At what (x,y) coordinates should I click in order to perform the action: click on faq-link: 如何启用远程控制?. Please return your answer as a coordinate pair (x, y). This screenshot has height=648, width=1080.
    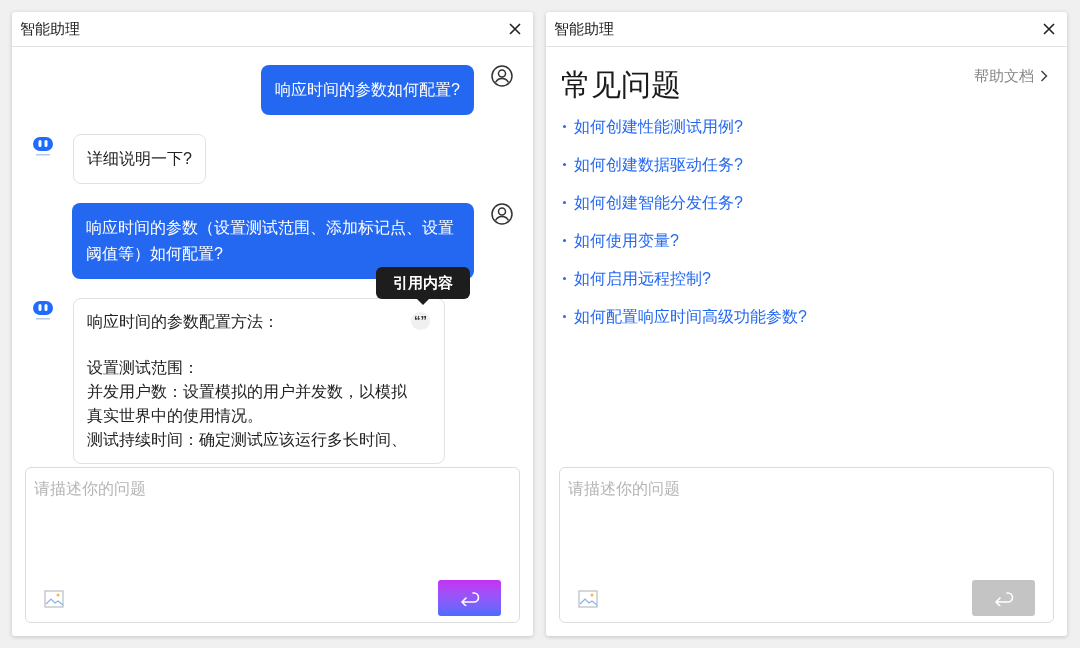
    Looking at the image, I should click on (806, 278).